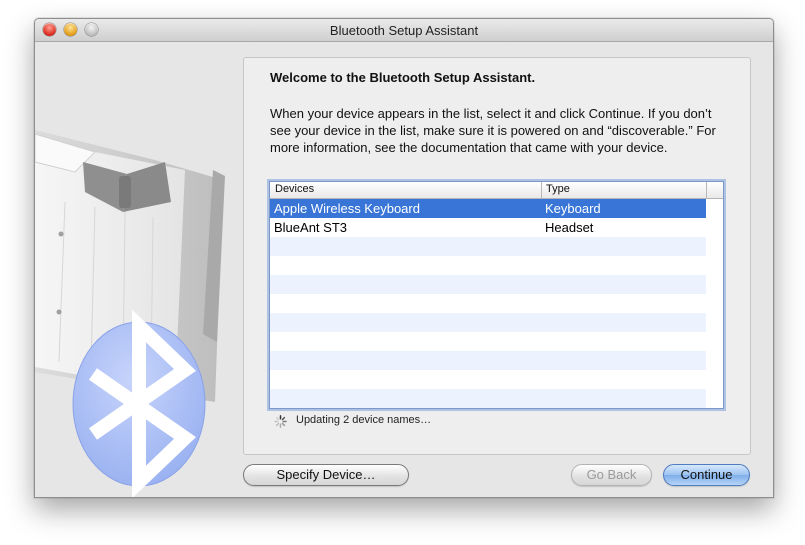 Image resolution: width=805 pixels, height=545 pixels. What do you see at coordinates (496, 190) in the screenshot?
I see `table-header: Devices Type` at bounding box center [496, 190].